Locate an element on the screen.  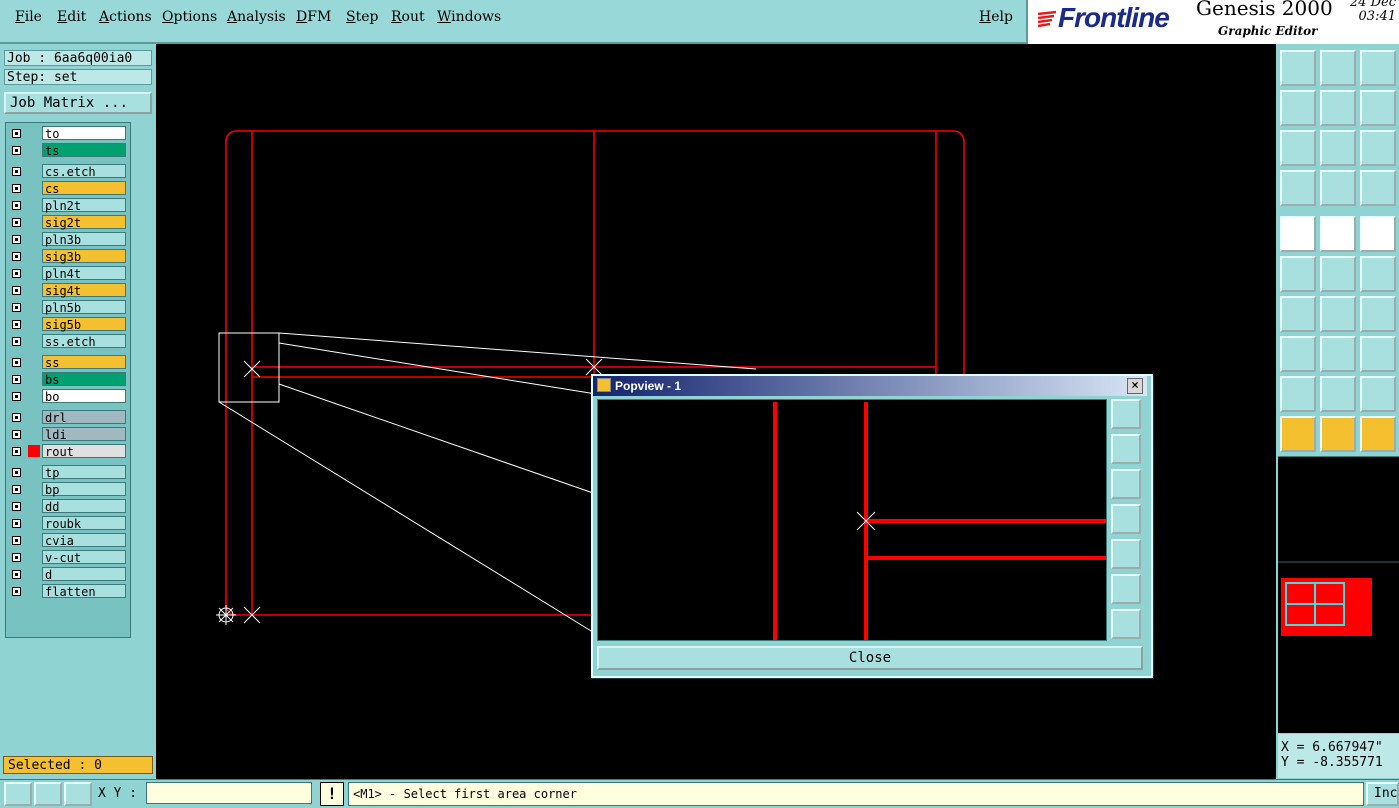
layer-name: pln3b is located at coordinates (84, 239).